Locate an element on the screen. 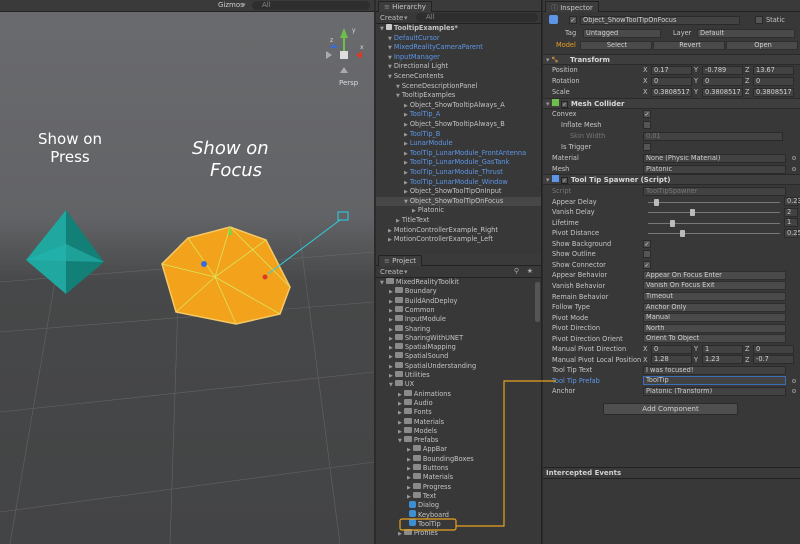 The image size is (800, 544). show_outline-checkbox is located at coordinates (647, 254).